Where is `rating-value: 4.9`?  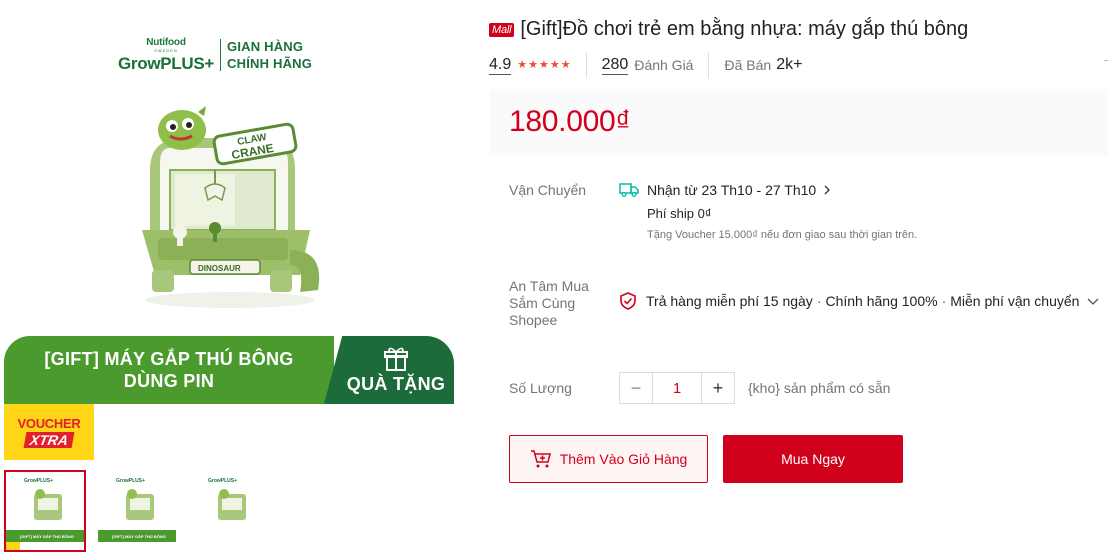 rating-value: 4.9 is located at coordinates (500, 65).